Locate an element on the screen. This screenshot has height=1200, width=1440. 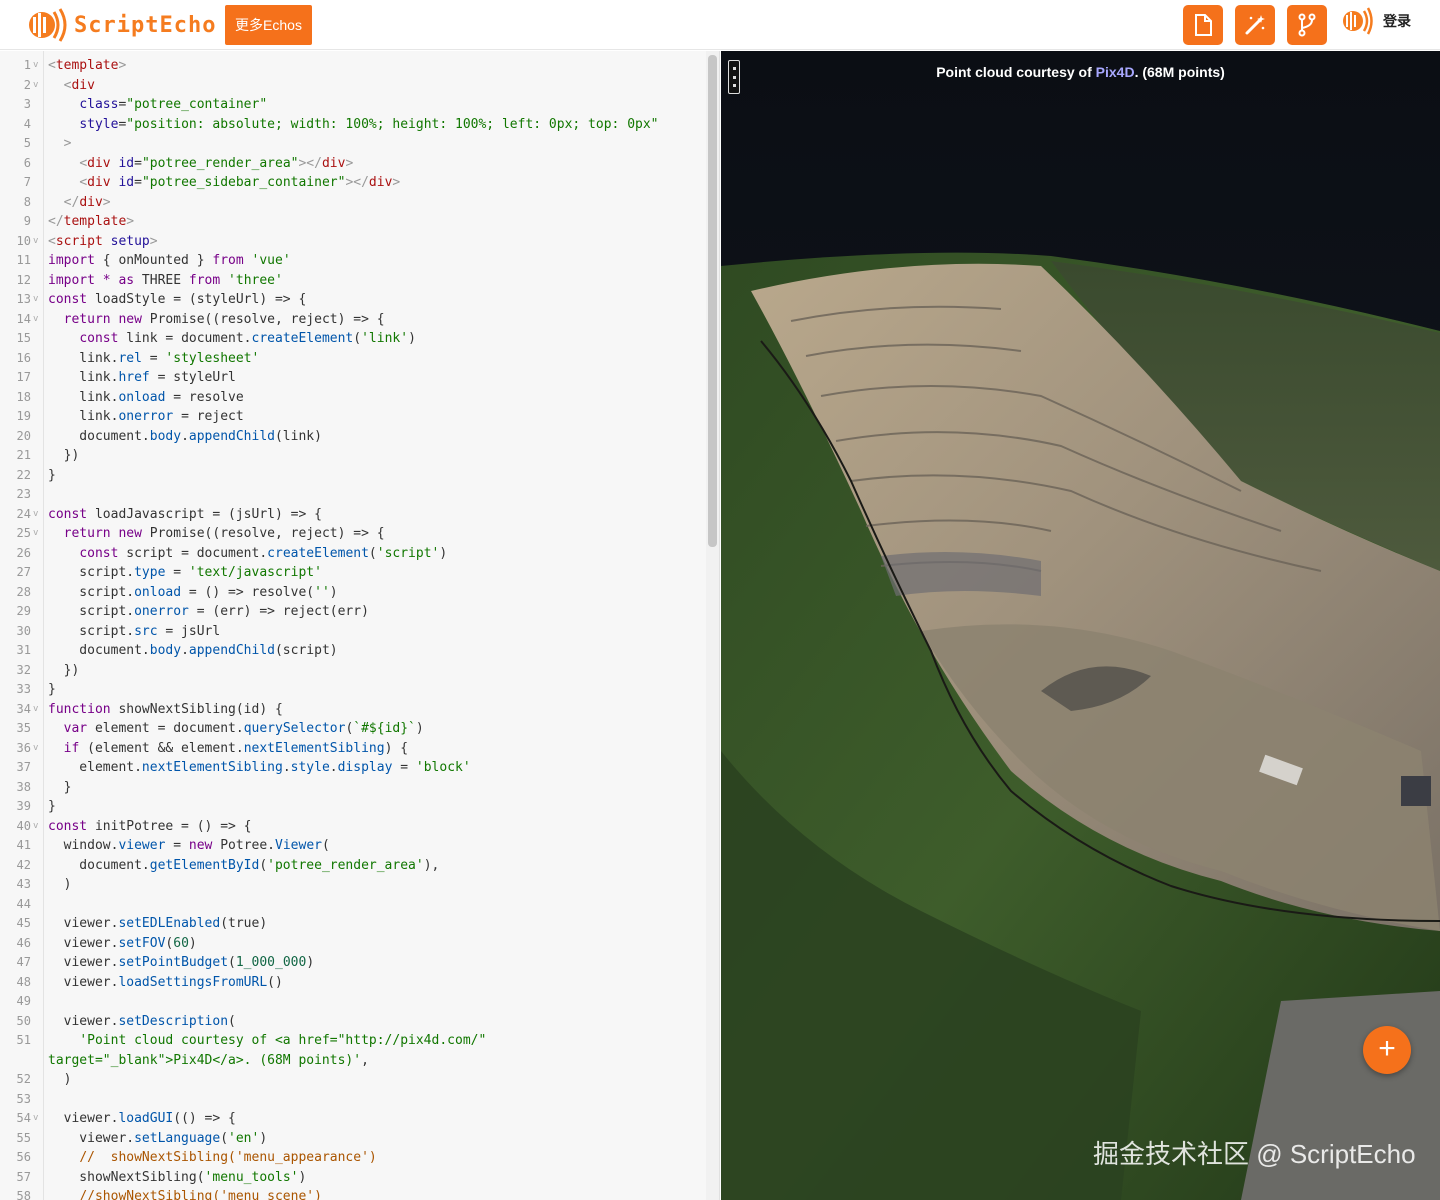
code-line: 38 } is located at coordinates (353, 788).